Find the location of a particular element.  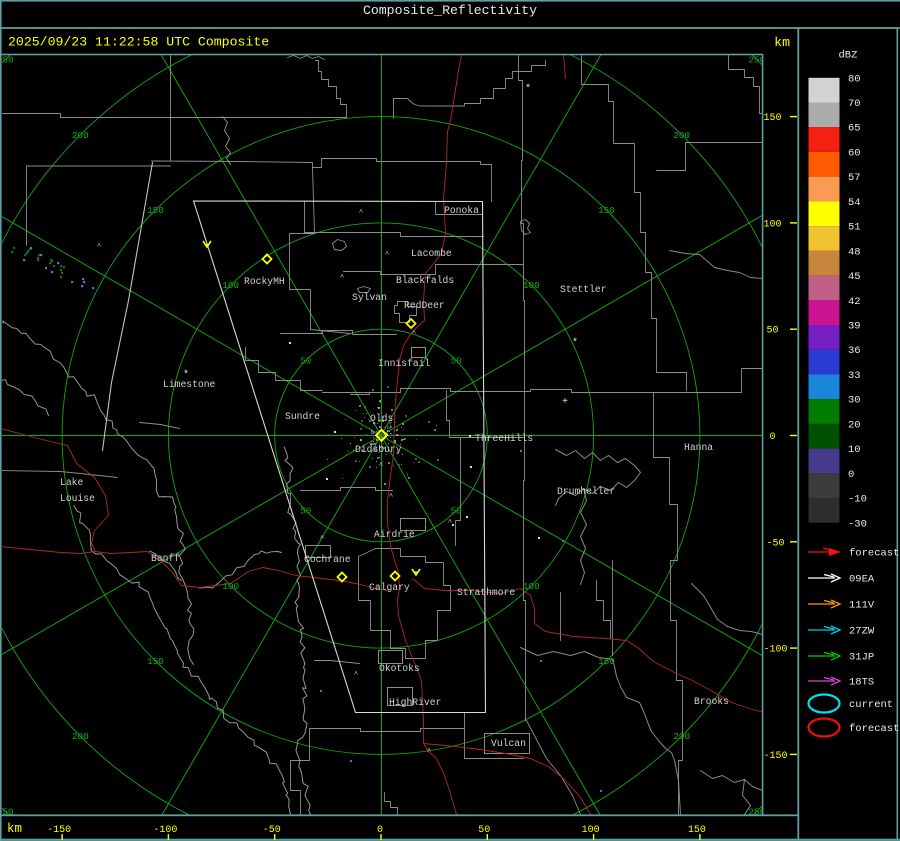

svg-text: Lake is located at coordinates (71, 482).